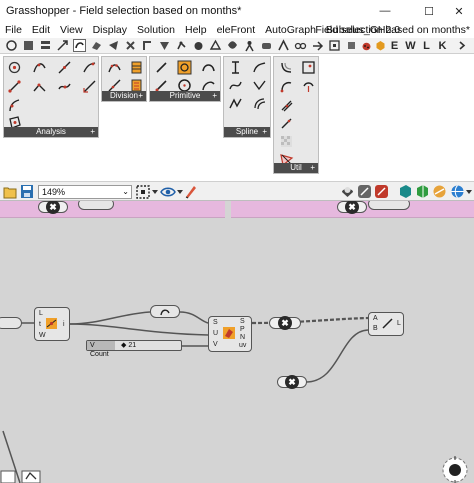  I want to click on output-port-l: L, so click(399, 323).